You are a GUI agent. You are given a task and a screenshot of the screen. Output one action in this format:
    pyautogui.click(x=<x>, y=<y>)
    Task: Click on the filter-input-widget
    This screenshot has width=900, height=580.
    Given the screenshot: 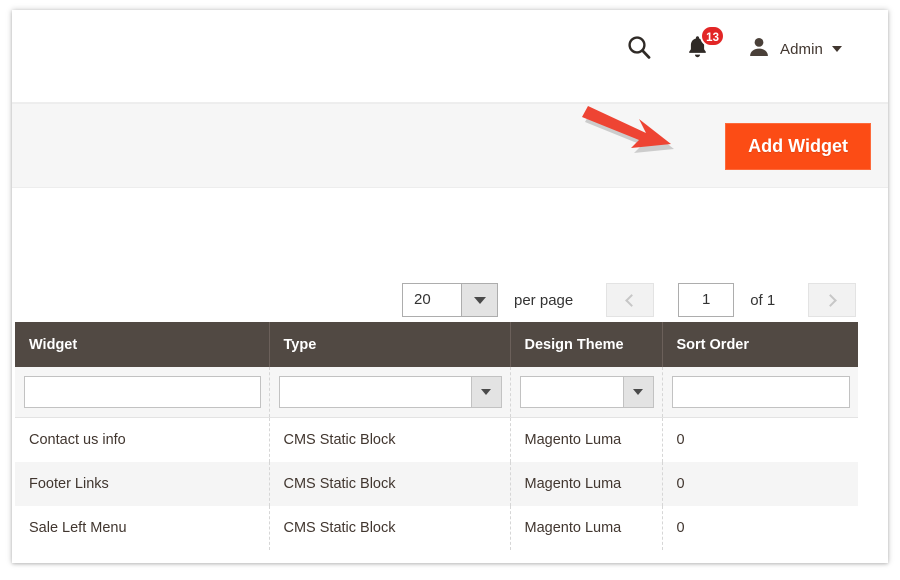 What is the action you would take?
    pyautogui.click(x=142, y=392)
    